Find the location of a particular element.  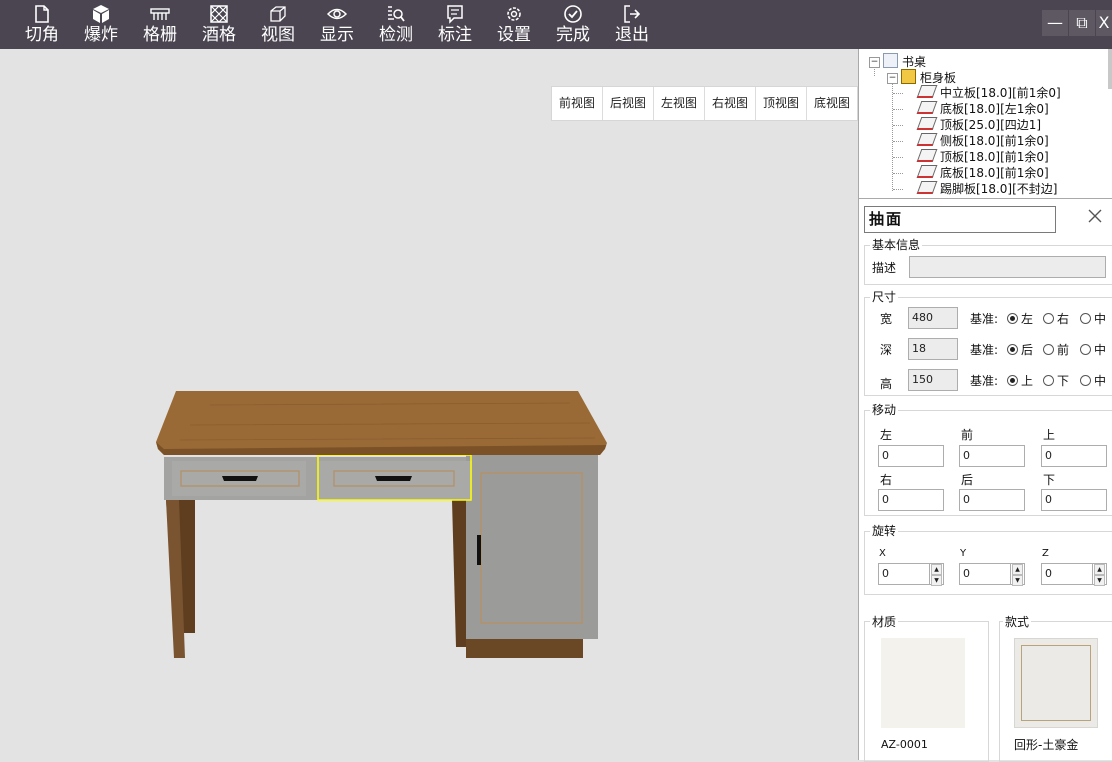

restore-button: ⧉ is located at coordinates (1082, 23).